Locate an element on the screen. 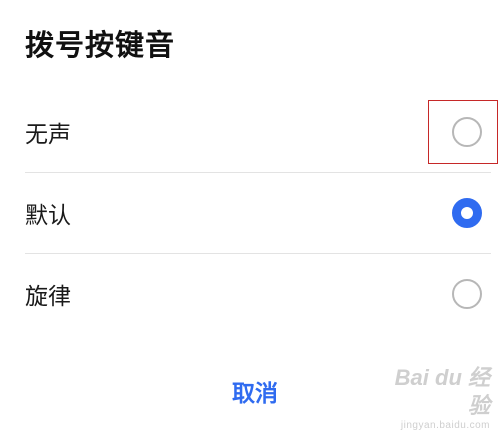  radio-selected-icon is located at coordinates (467, 213).